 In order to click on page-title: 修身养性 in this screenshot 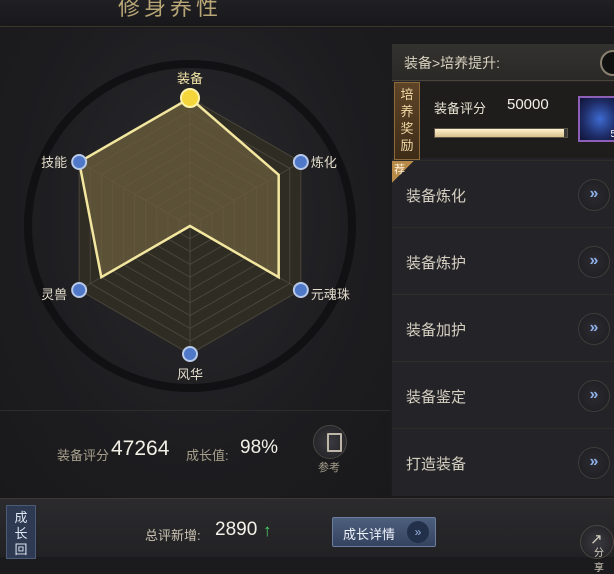, I will do `click(170, 10)`.